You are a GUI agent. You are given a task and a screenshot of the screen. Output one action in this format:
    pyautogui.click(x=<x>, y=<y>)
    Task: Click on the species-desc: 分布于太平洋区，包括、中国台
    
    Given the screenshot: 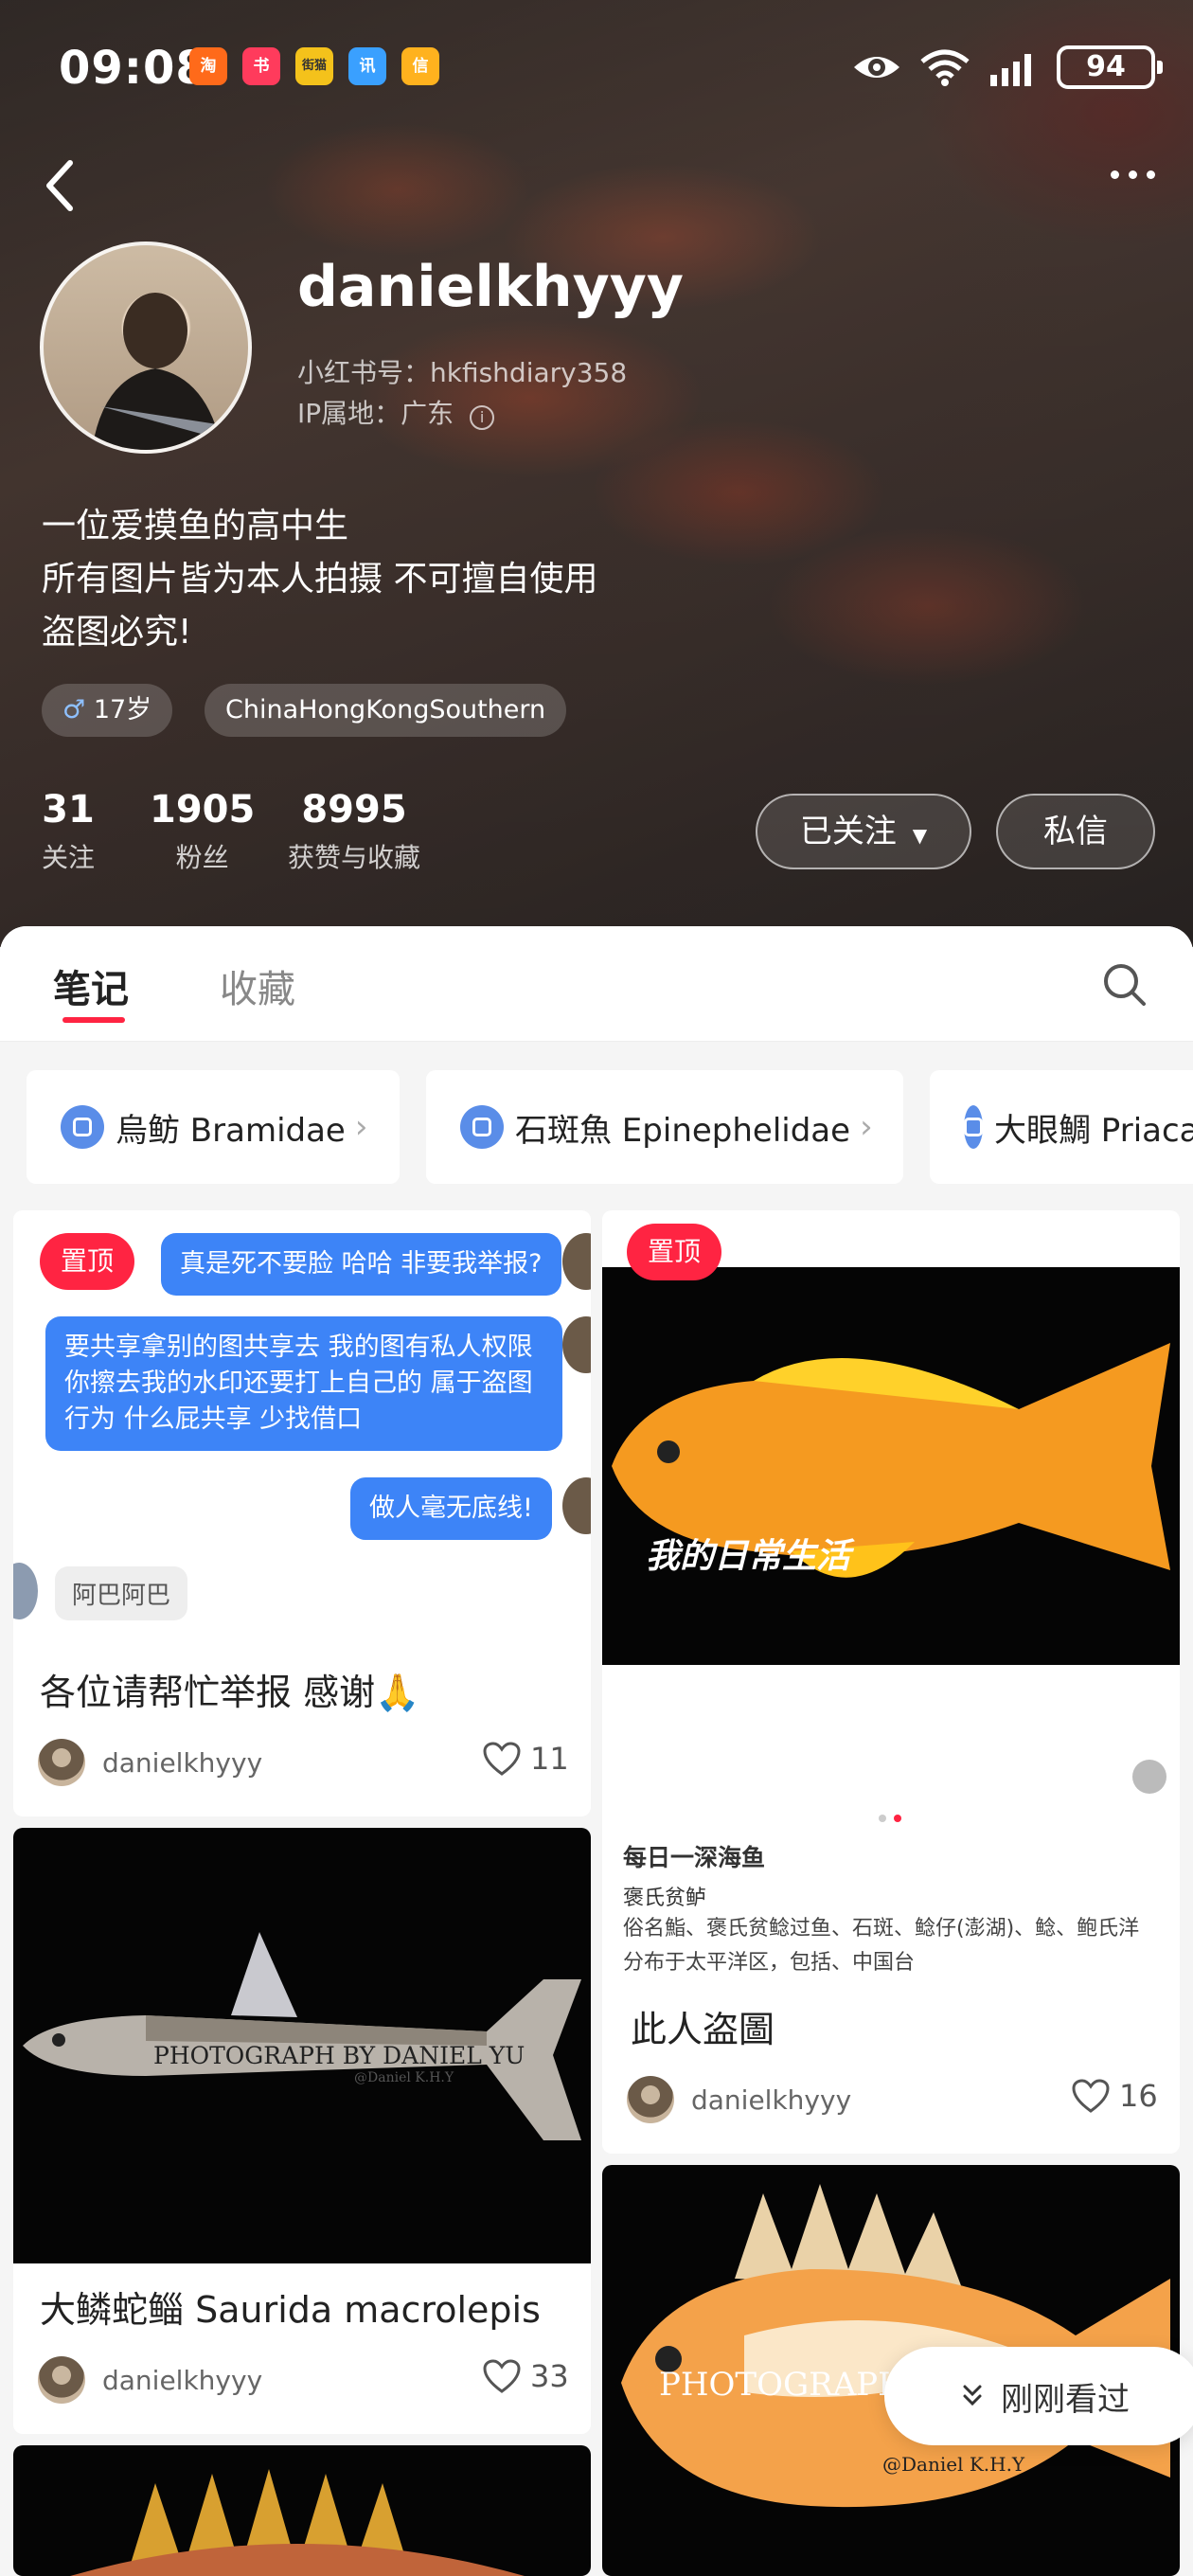 What is the action you would take?
    pyautogui.click(x=769, y=1963)
    